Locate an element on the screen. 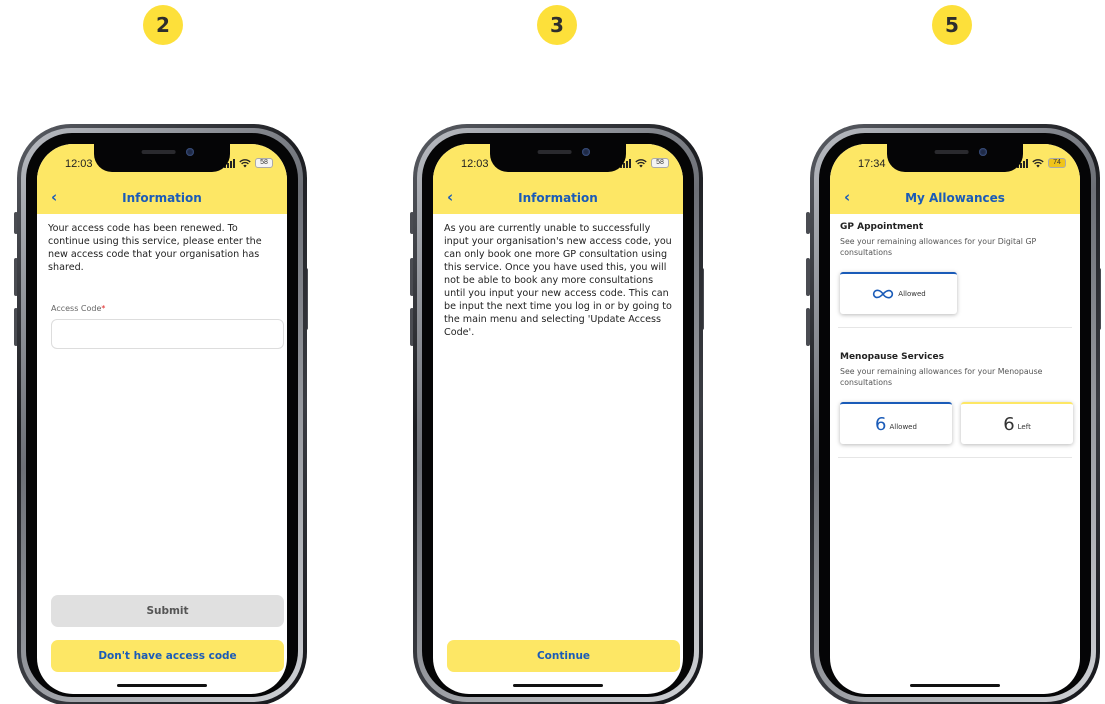 This screenshot has width=1105, height=704. gp-allowed-label: Allowed is located at coordinates (912, 294).